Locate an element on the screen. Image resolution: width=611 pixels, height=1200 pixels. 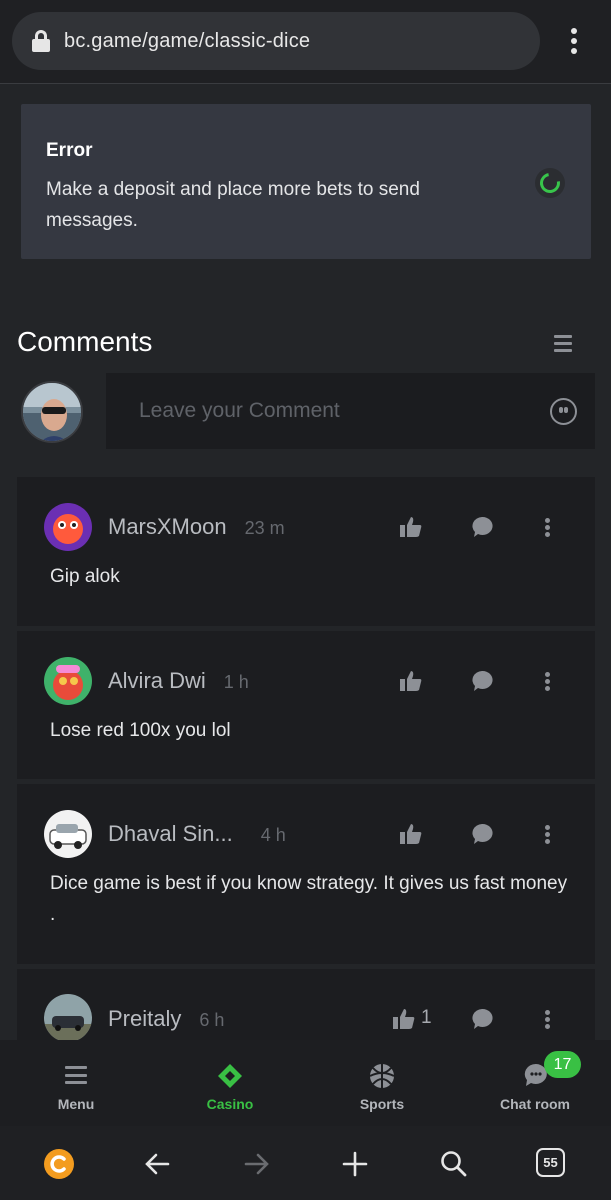
address-bar: bc.game/game/classic-dice is located at coordinates (276, 41).